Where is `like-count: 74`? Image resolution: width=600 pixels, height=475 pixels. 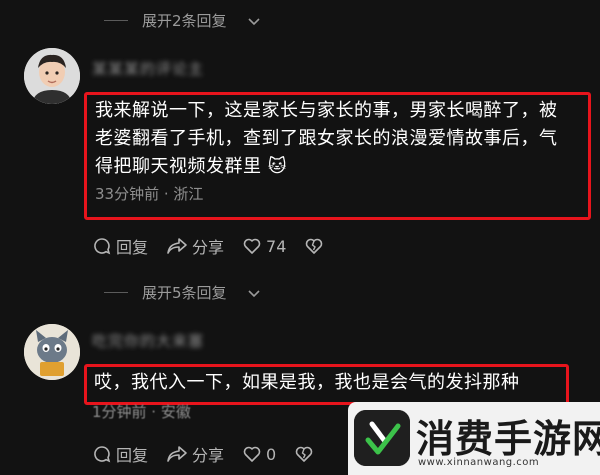
like-count: 74 is located at coordinates (276, 246).